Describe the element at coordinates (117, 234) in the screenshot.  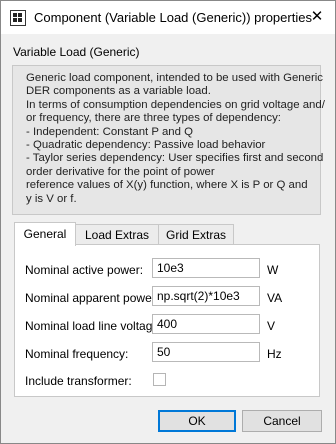
I see `tab-load-extras: Load Extras` at that location.